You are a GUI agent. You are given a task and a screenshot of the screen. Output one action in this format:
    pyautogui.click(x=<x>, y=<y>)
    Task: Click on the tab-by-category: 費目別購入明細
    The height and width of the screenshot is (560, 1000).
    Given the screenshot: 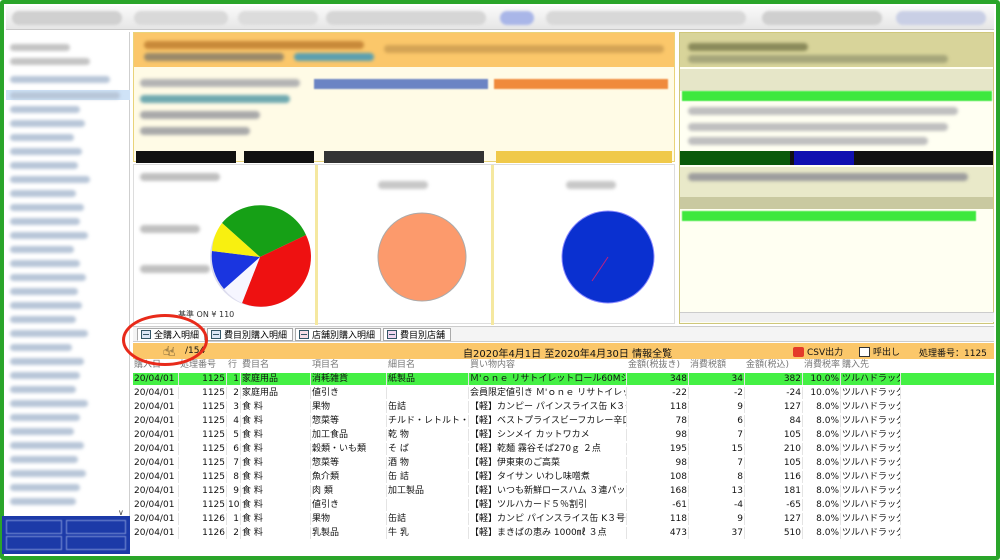 What is the action you would take?
    pyautogui.click(x=250, y=334)
    